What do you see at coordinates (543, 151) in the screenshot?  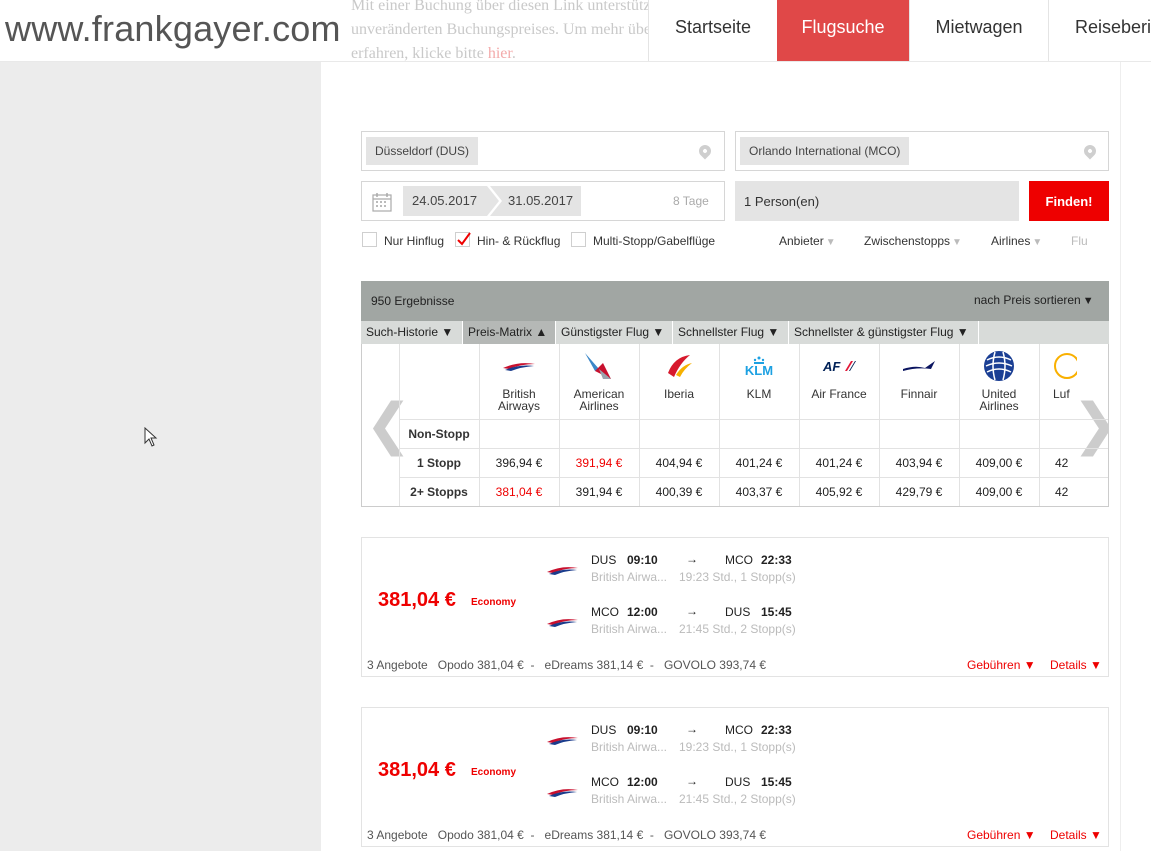 I see `origin-field: Düsseldorf (DUS)` at bounding box center [543, 151].